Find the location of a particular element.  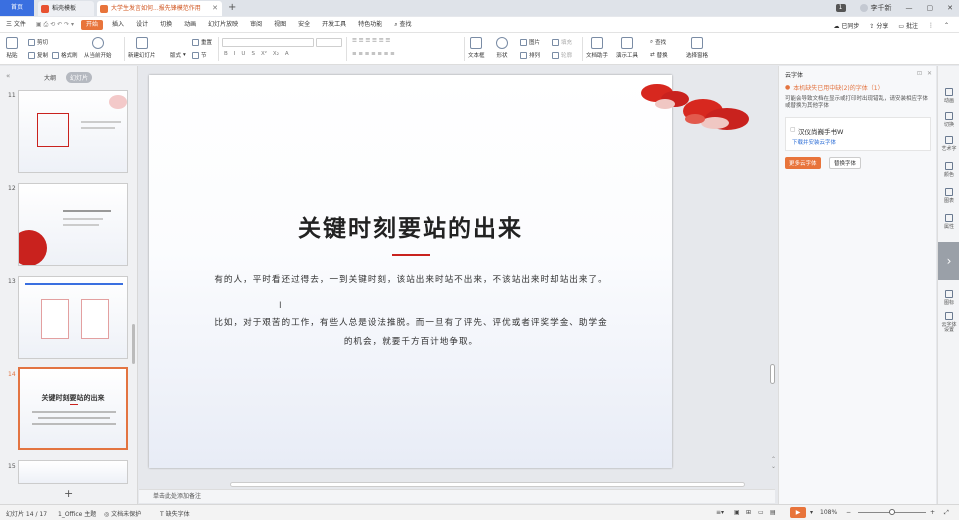

side-properties: 属性 is located at coordinates (948, 222).